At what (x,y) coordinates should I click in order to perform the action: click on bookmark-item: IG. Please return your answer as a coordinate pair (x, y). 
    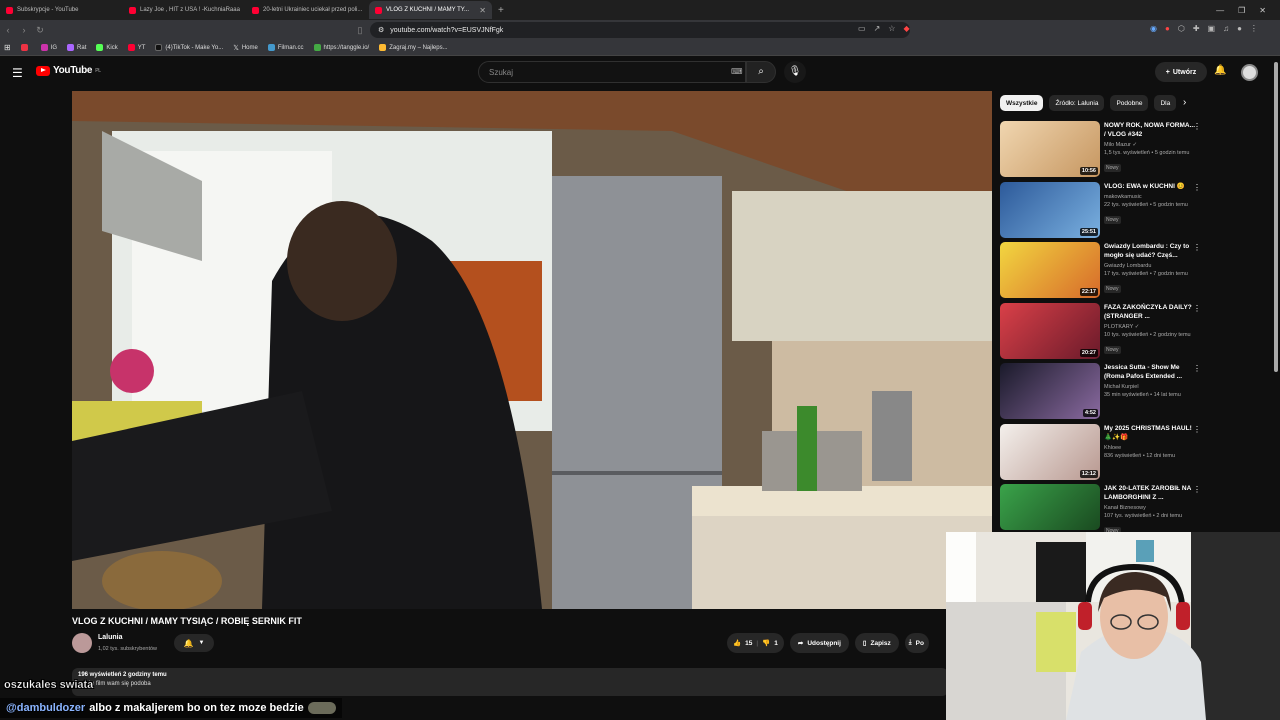
    Looking at the image, I should click on (48, 47).